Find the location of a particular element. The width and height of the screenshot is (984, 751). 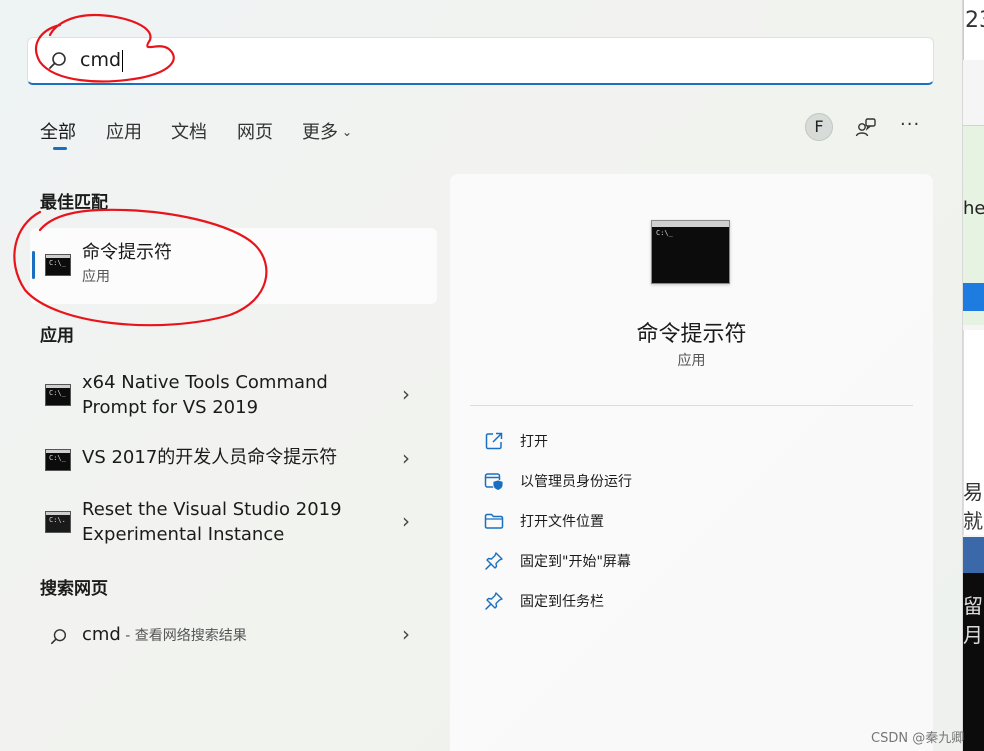

search-input: cmd is located at coordinates (480, 61).